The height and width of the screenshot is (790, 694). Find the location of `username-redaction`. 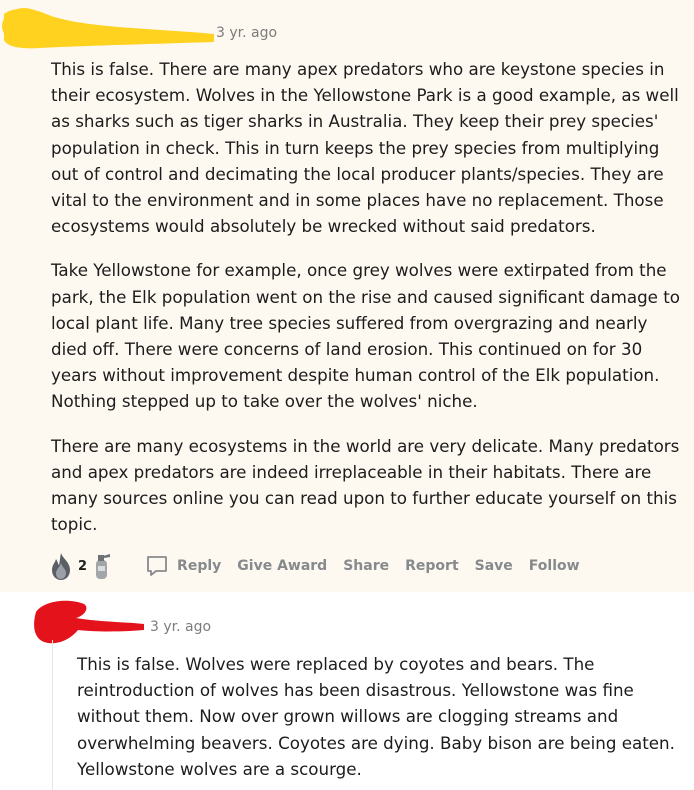

username-redaction is located at coordinates (108, 28).